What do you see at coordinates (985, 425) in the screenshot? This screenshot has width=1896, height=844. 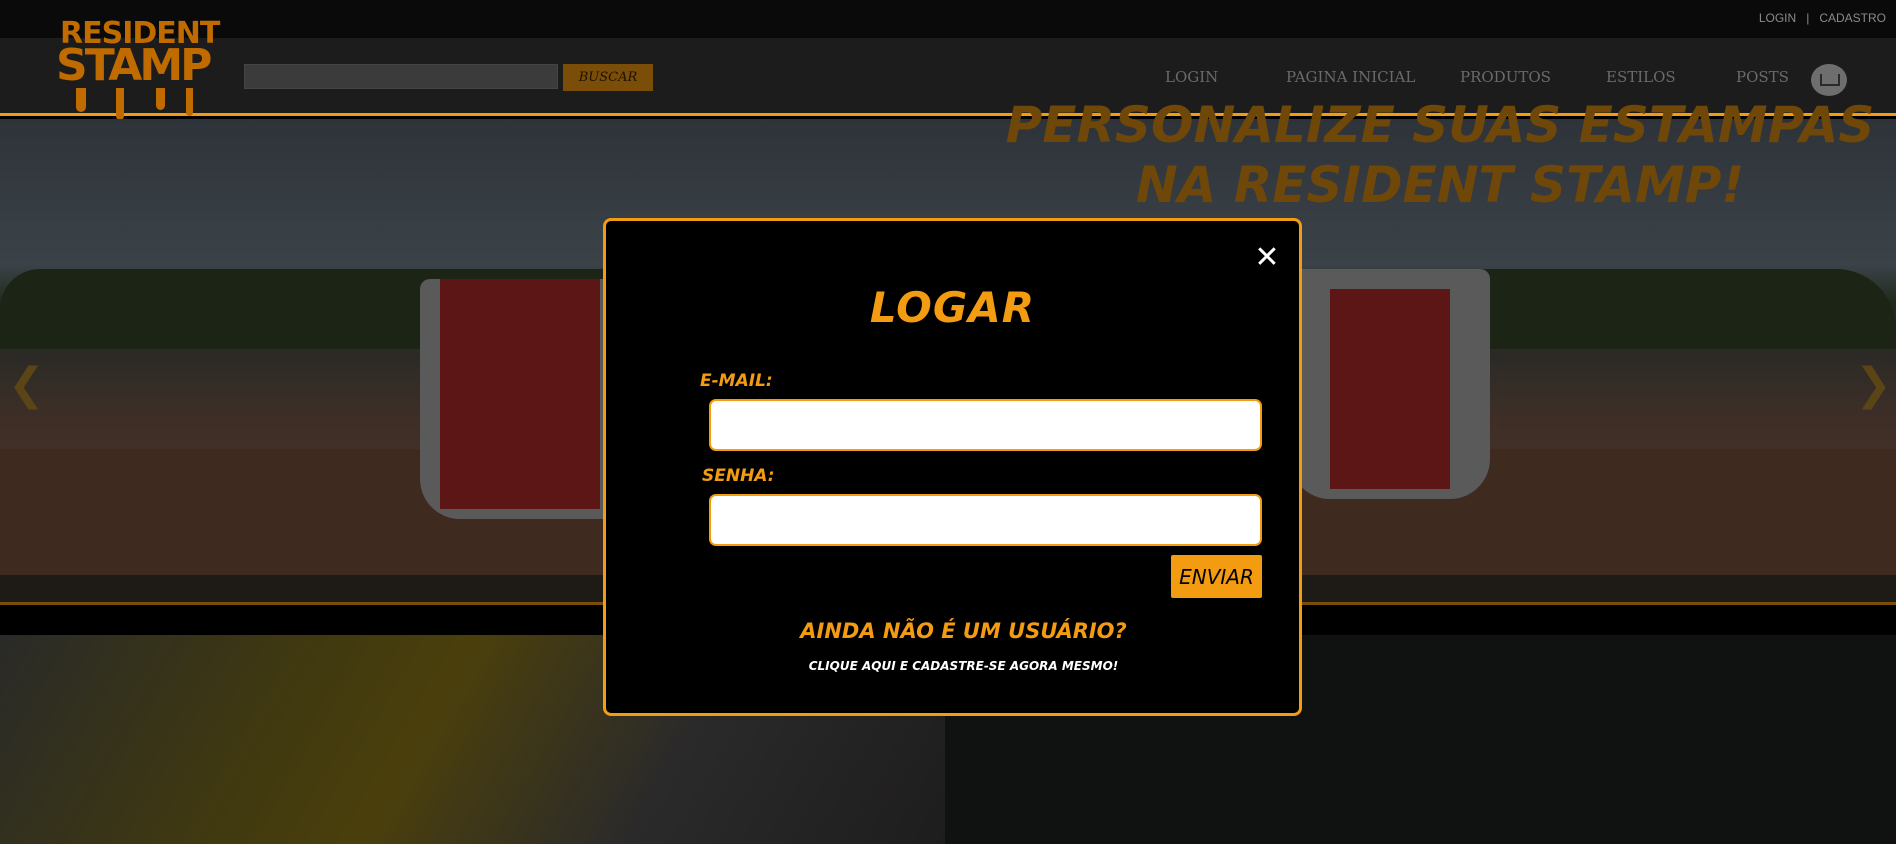 I see `email-field` at bounding box center [985, 425].